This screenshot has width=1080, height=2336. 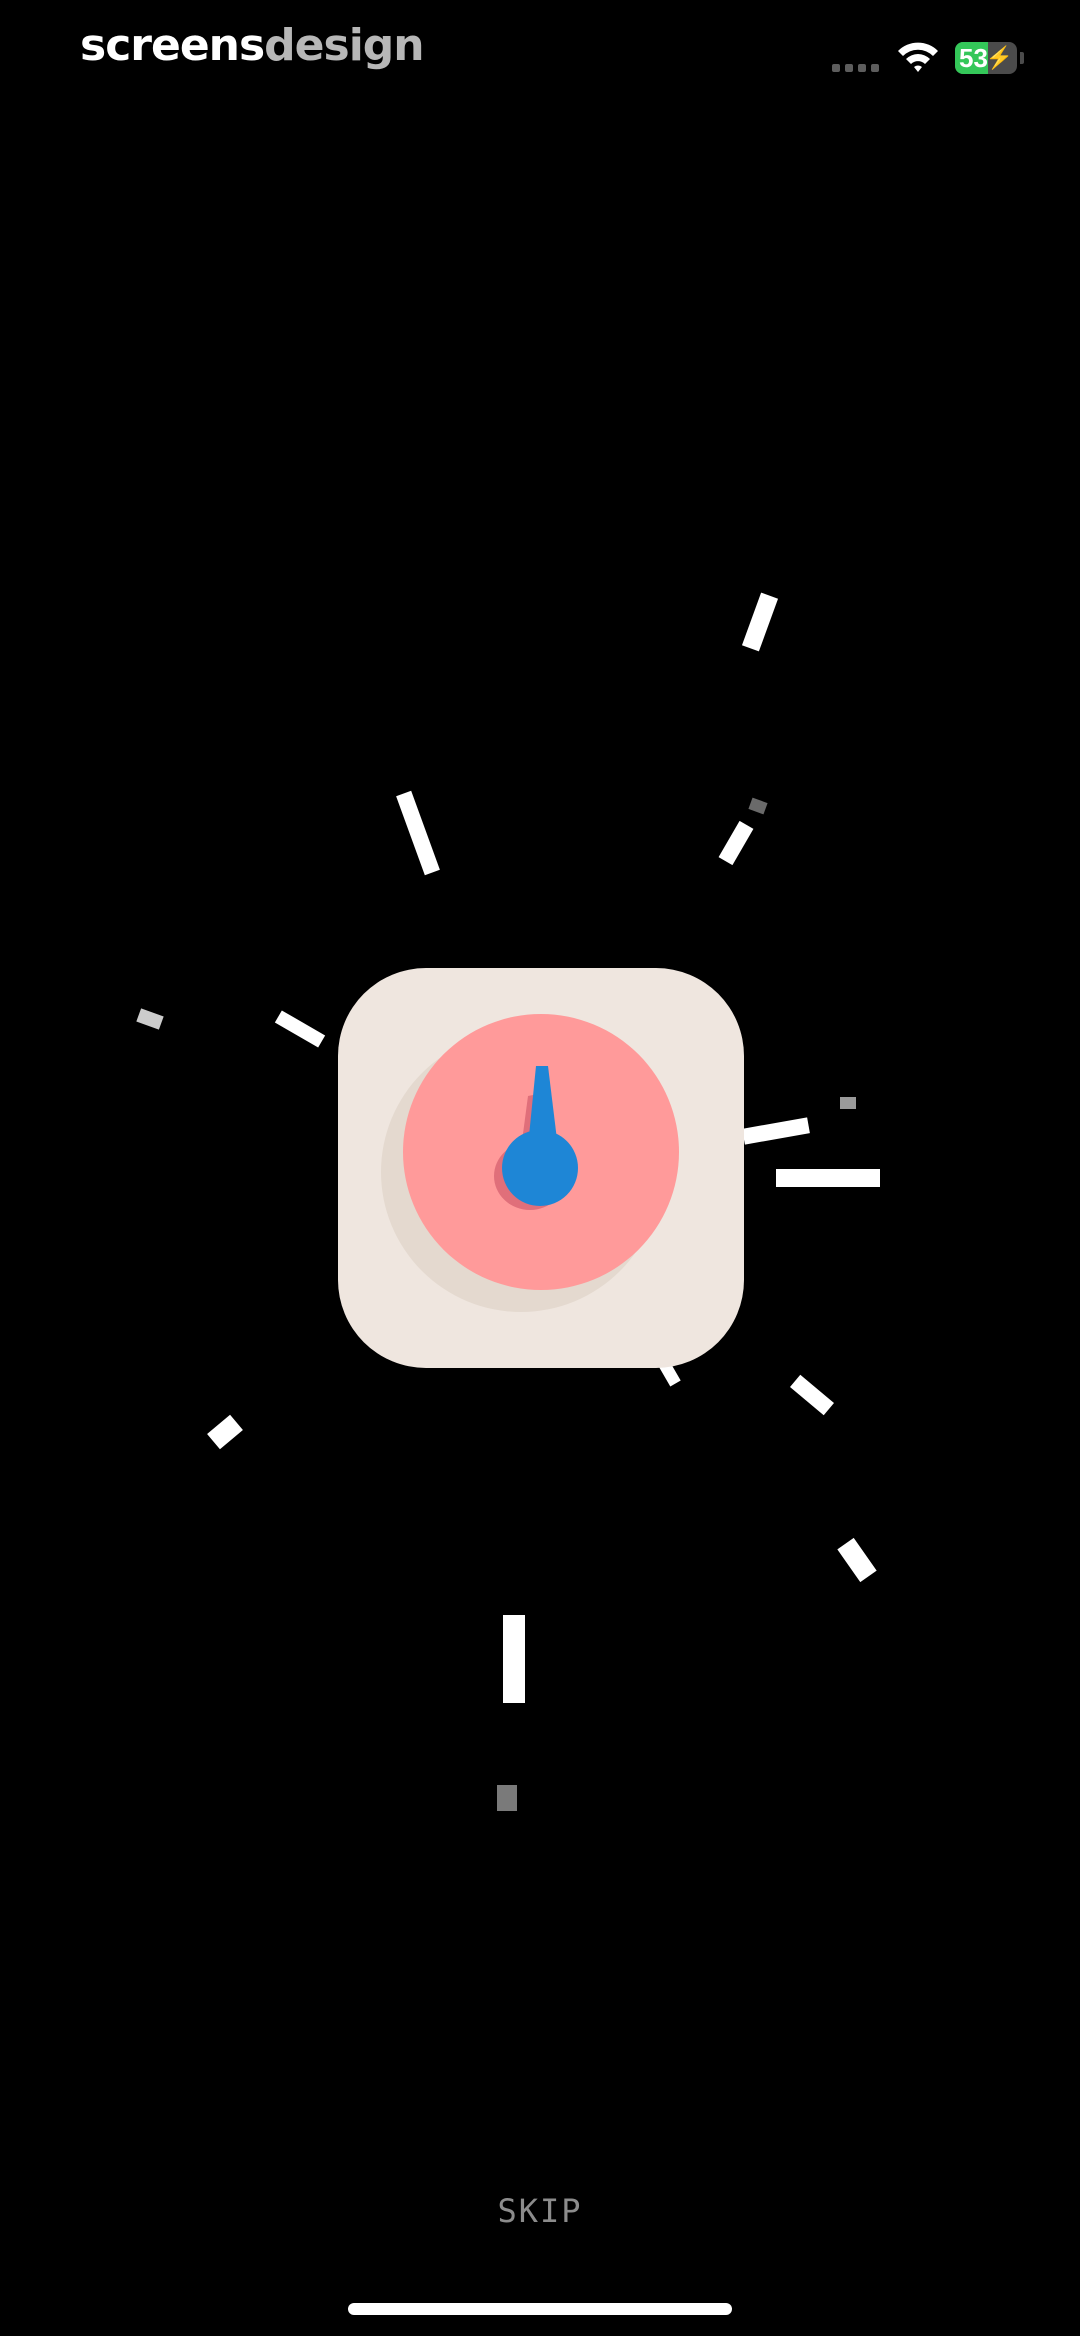 What do you see at coordinates (530, 1163) in the screenshot?
I see `timer-dial-icon` at bounding box center [530, 1163].